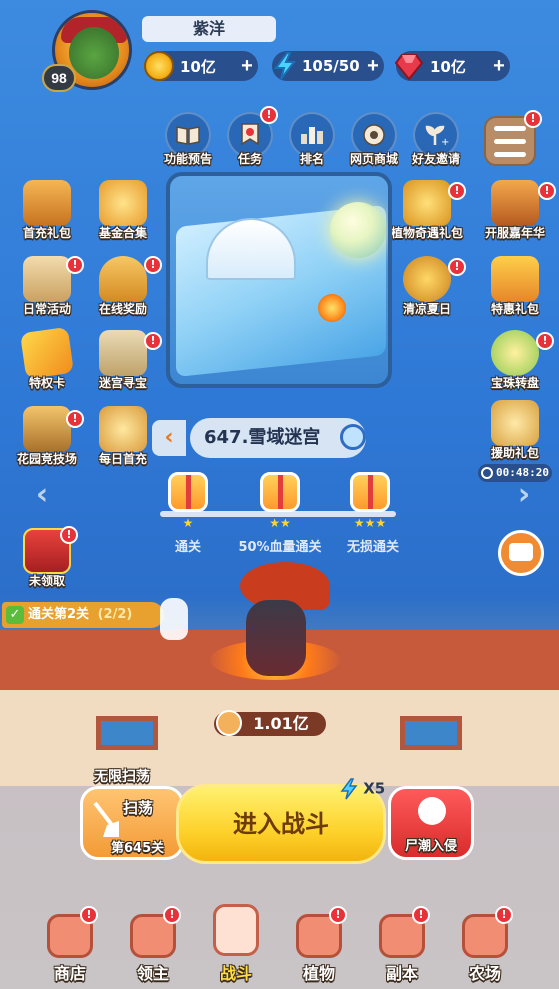  What do you see at coordinates (401, 973) in the screenshot?
I see `nav-dungeon-label: 副本` at bounding box center [401, 973].